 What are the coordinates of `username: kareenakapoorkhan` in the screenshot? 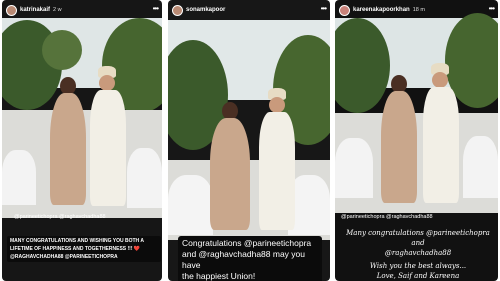 It's located at (381, 10).